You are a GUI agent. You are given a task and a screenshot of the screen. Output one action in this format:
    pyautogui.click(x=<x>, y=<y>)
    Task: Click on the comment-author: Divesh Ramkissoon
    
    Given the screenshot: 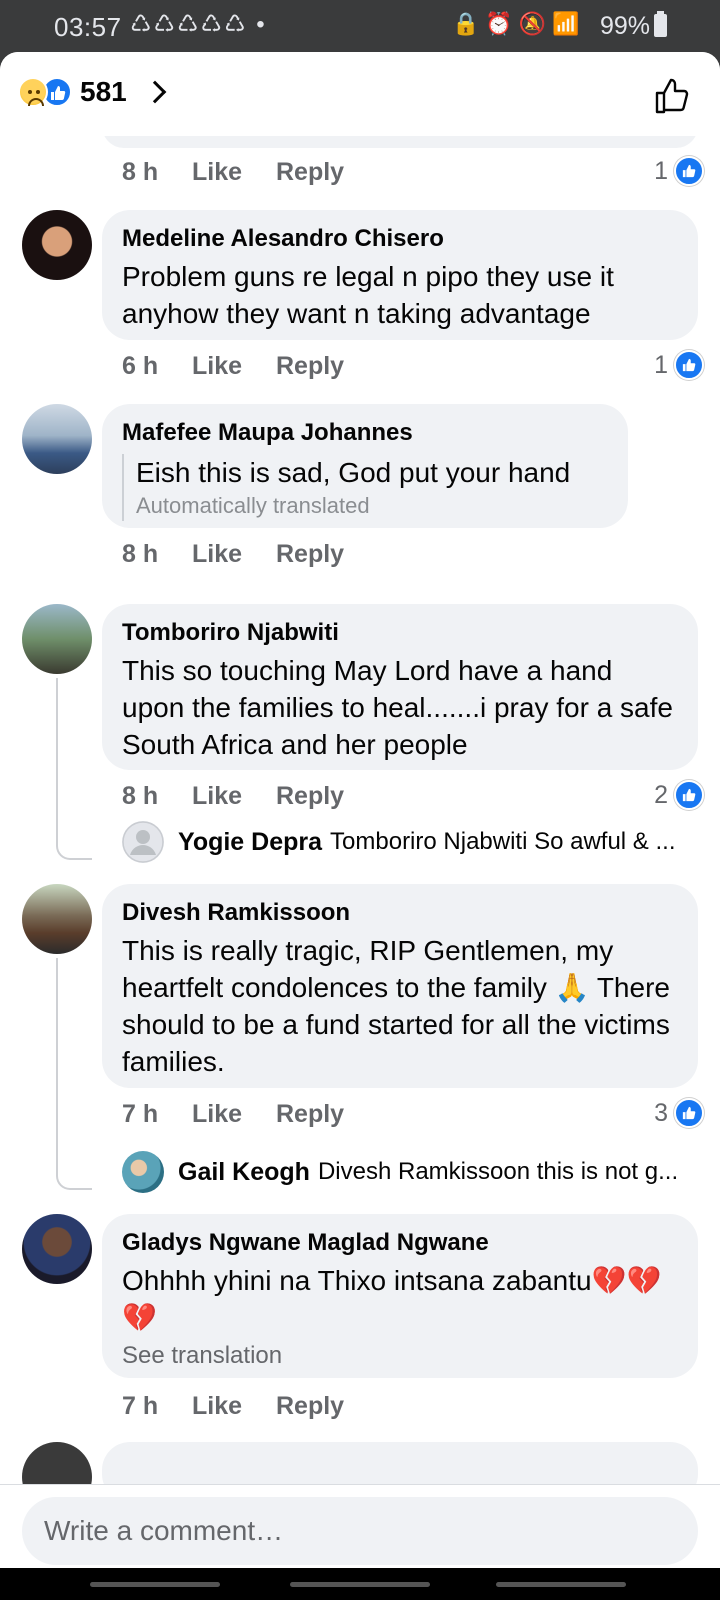 What is the action you would take?
    pyautogui.click(x=400, y=913)
    